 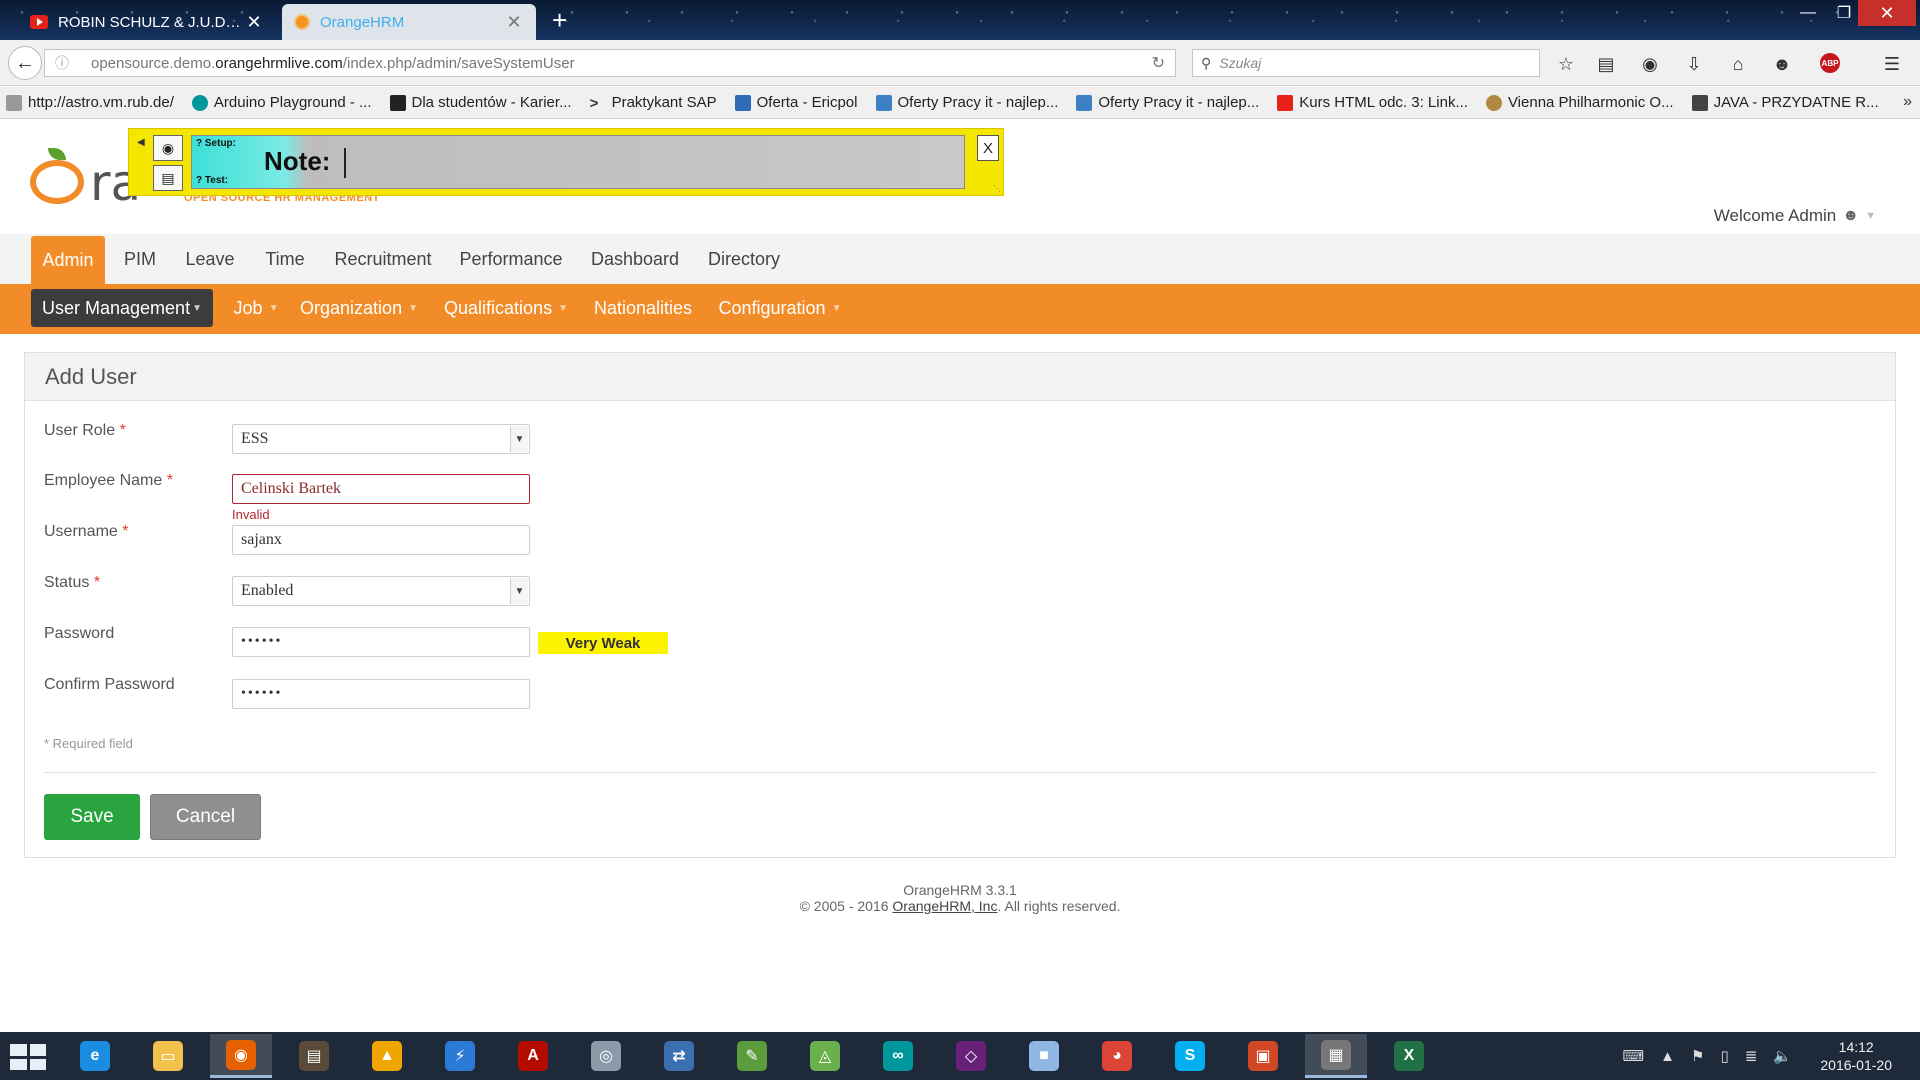 I want to click on back-arrow-icon: ←, so click(x=25, y=63).